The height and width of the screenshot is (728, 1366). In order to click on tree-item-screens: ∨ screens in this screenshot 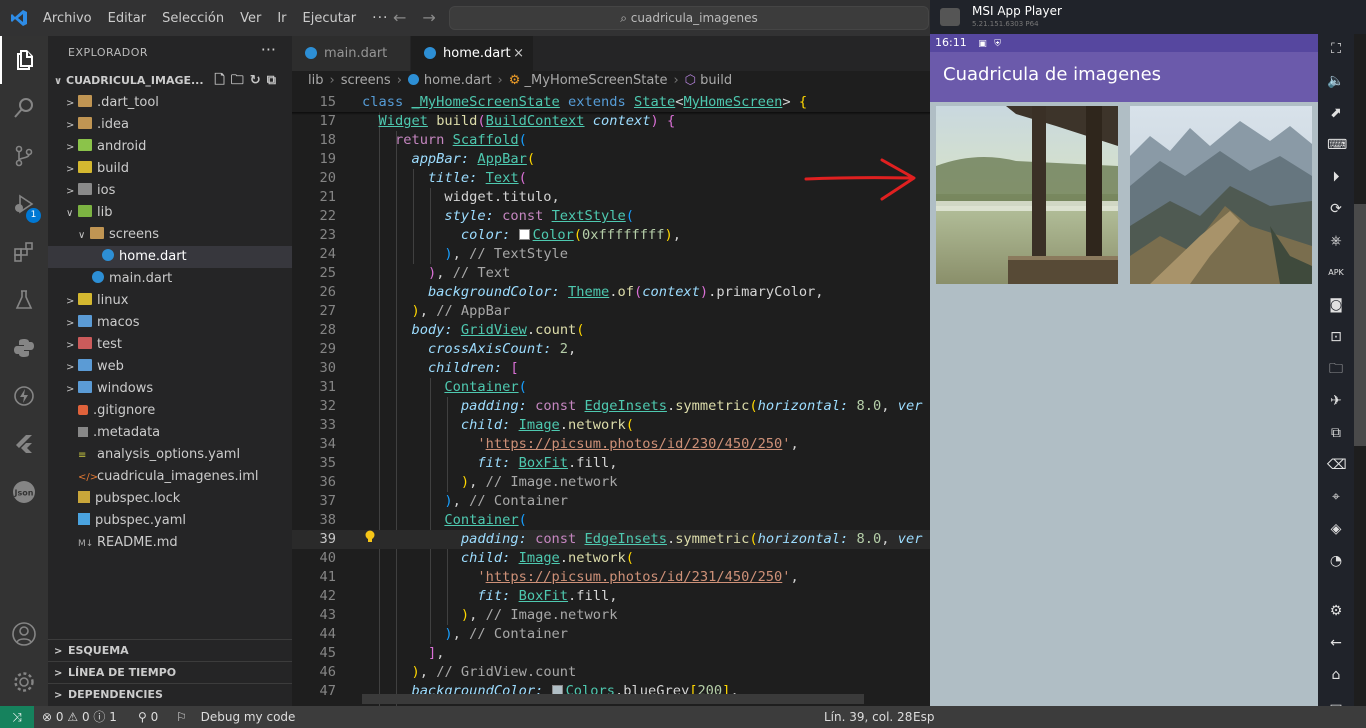, I will do `click(170, 235)`.